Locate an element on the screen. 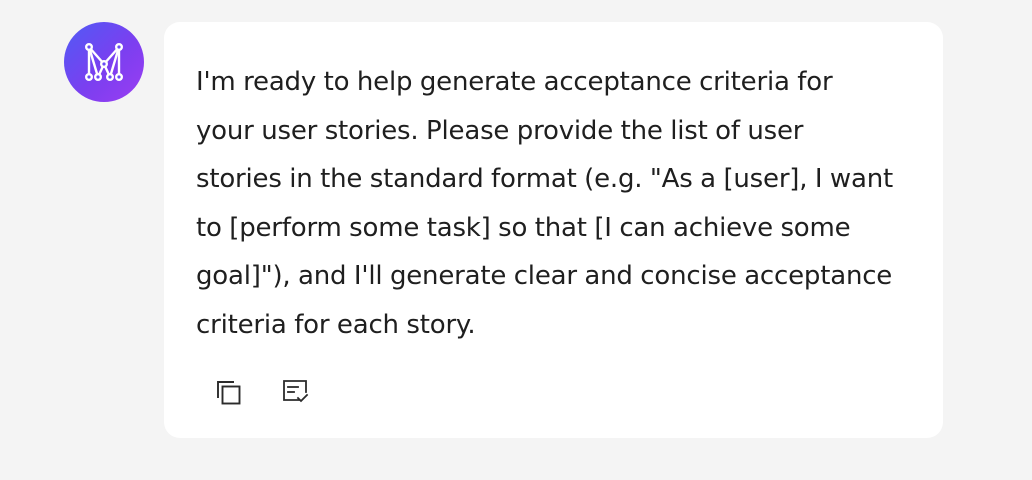 The width and height of the screenshot is (1032, 480). copy-button is located at coordinates (229, 393).